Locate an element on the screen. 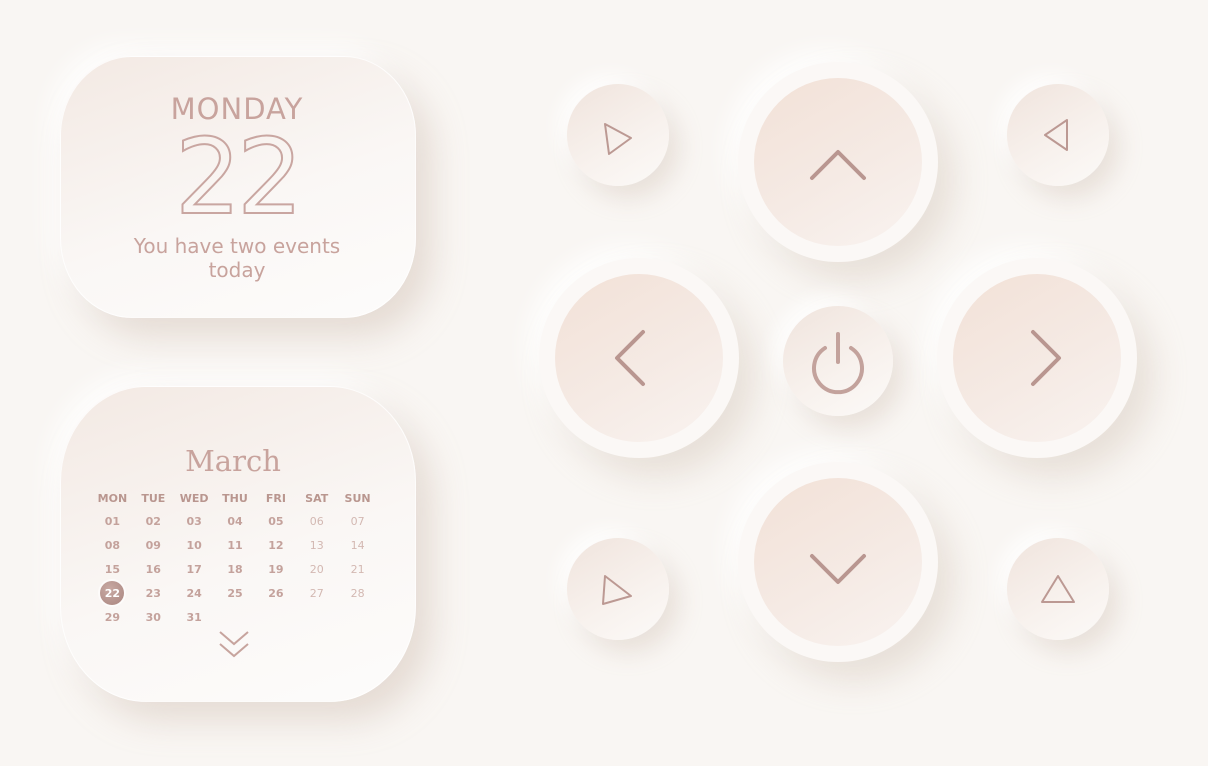  chevron-up-icon is located at coordinates (838, 165).